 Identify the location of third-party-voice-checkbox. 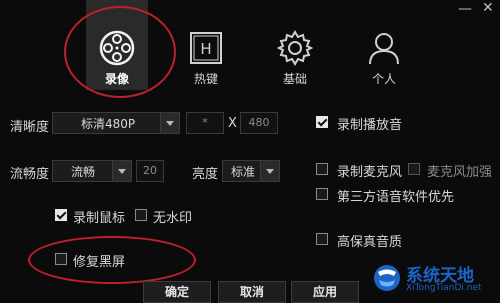
(322, 194).